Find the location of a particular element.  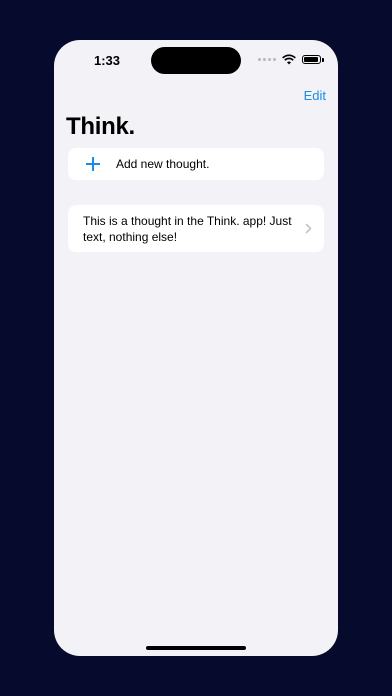

page-title: Think. is located at coordinates (100, 126).